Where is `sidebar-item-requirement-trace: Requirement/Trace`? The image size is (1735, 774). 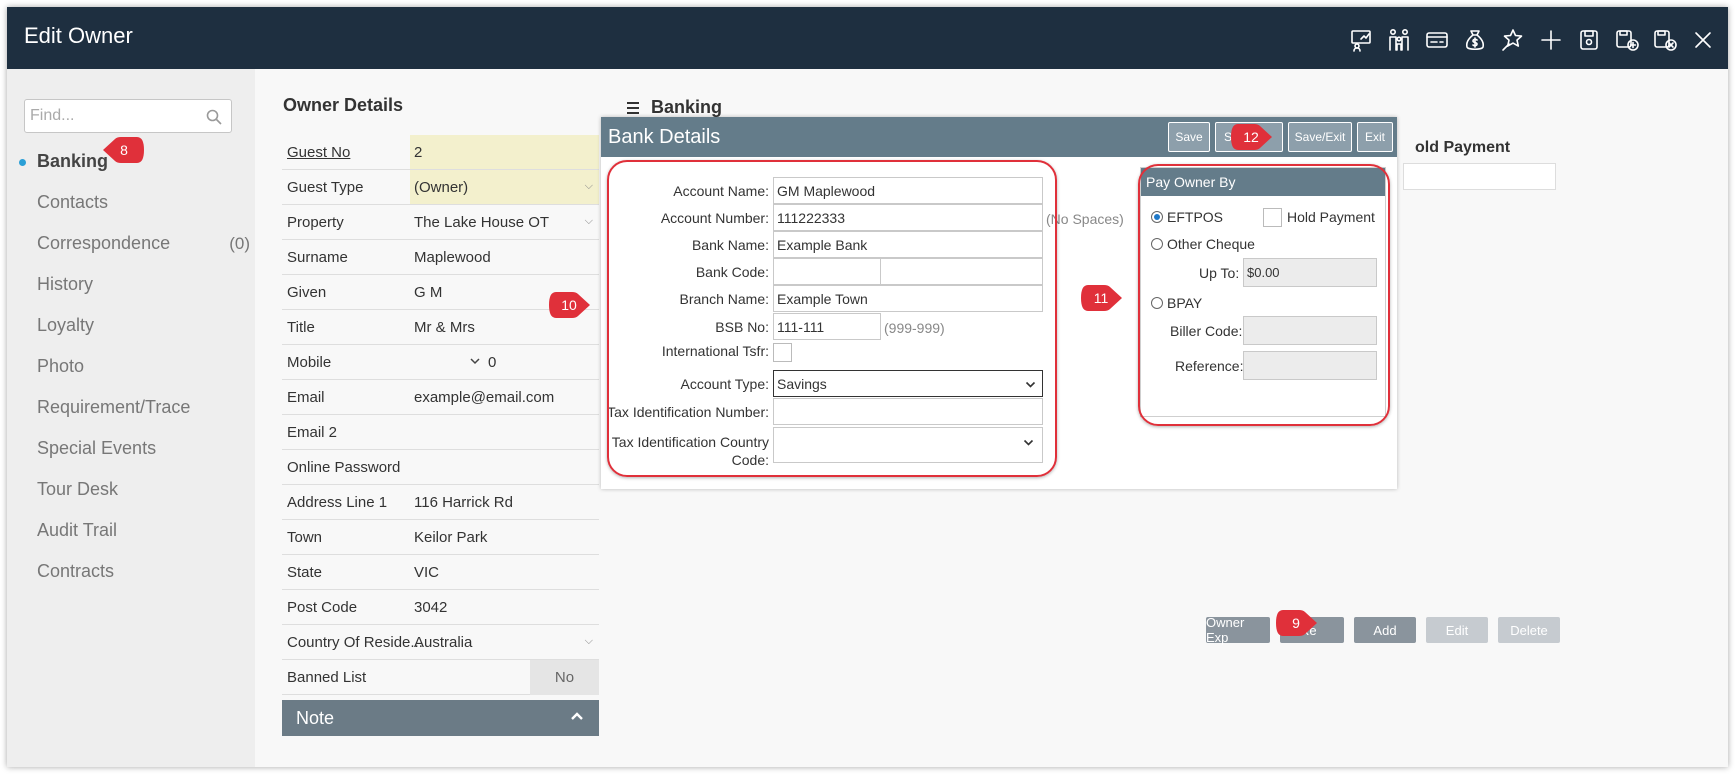
sidebar-item-requirement-trace: Requirement/Trace is located at coordinates (131, 407).